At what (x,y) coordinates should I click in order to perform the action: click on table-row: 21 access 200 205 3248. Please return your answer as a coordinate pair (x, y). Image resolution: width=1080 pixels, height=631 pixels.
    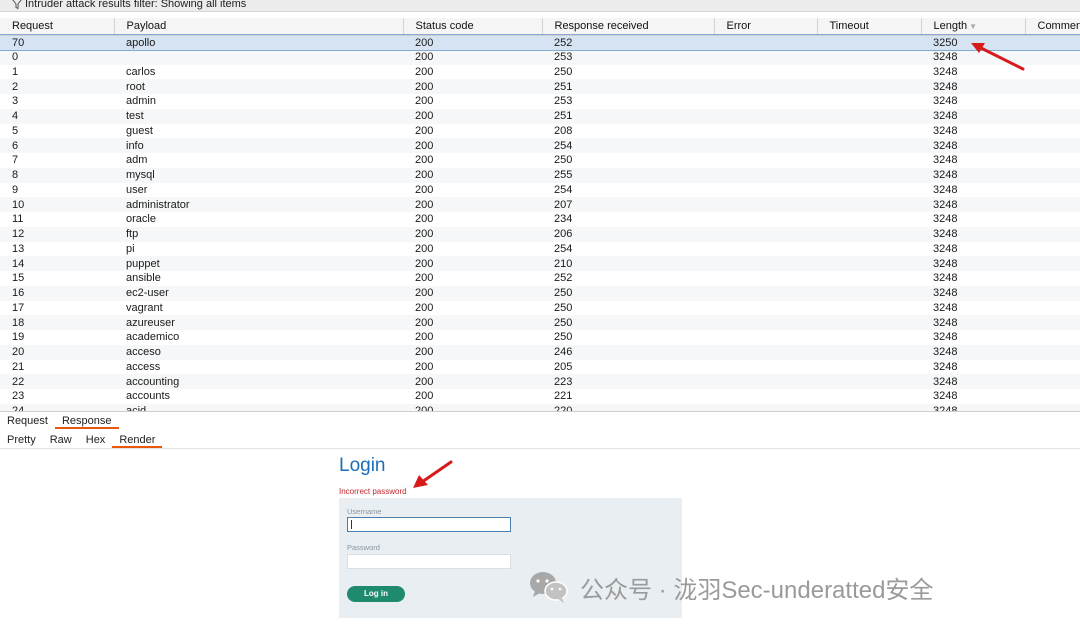
    Looking at the image, I should click on (540, 367).